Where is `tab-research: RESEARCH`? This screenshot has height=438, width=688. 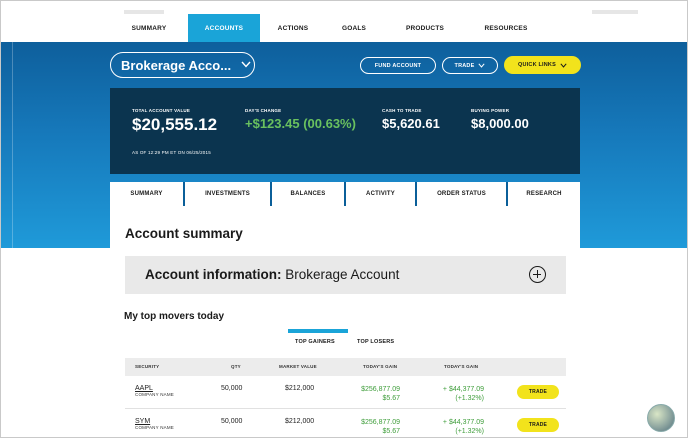 tab-research: RESEARCH is located at coordinates (544, 194).